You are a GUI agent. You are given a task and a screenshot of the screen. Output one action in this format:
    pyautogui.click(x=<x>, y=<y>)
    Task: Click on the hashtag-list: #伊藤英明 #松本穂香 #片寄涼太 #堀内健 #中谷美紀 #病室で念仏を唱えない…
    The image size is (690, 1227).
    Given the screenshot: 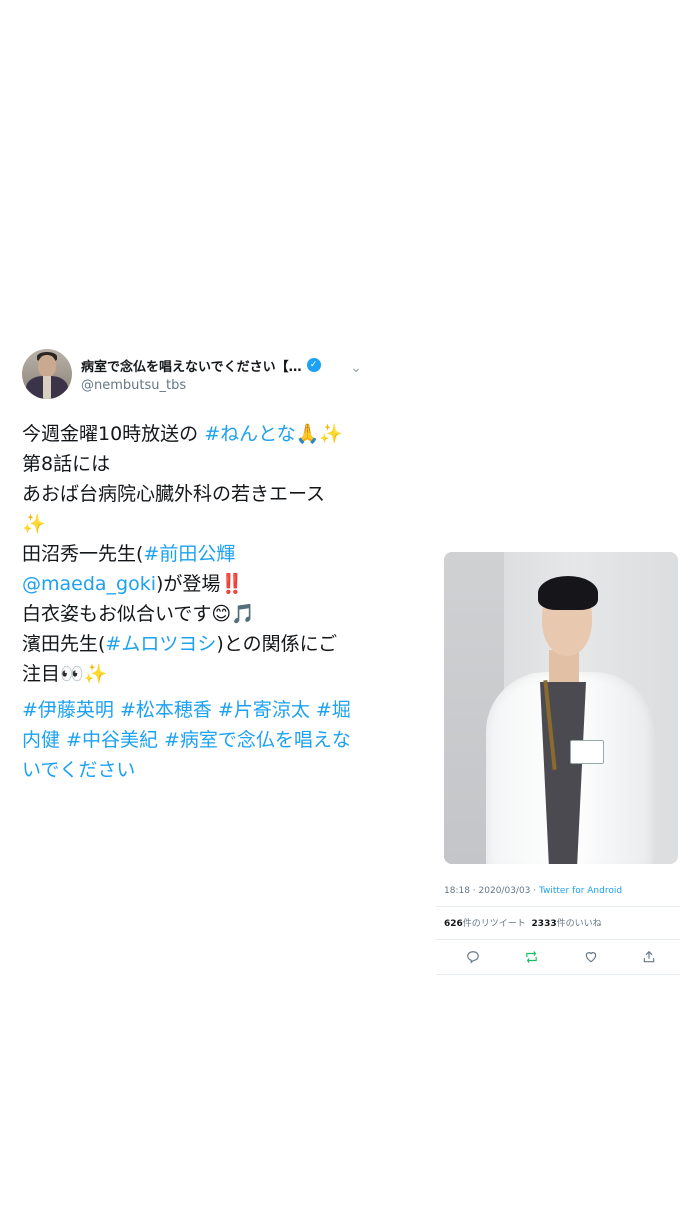 What is the action you would take?
    pyautogui.click(x=187, y=740)
    